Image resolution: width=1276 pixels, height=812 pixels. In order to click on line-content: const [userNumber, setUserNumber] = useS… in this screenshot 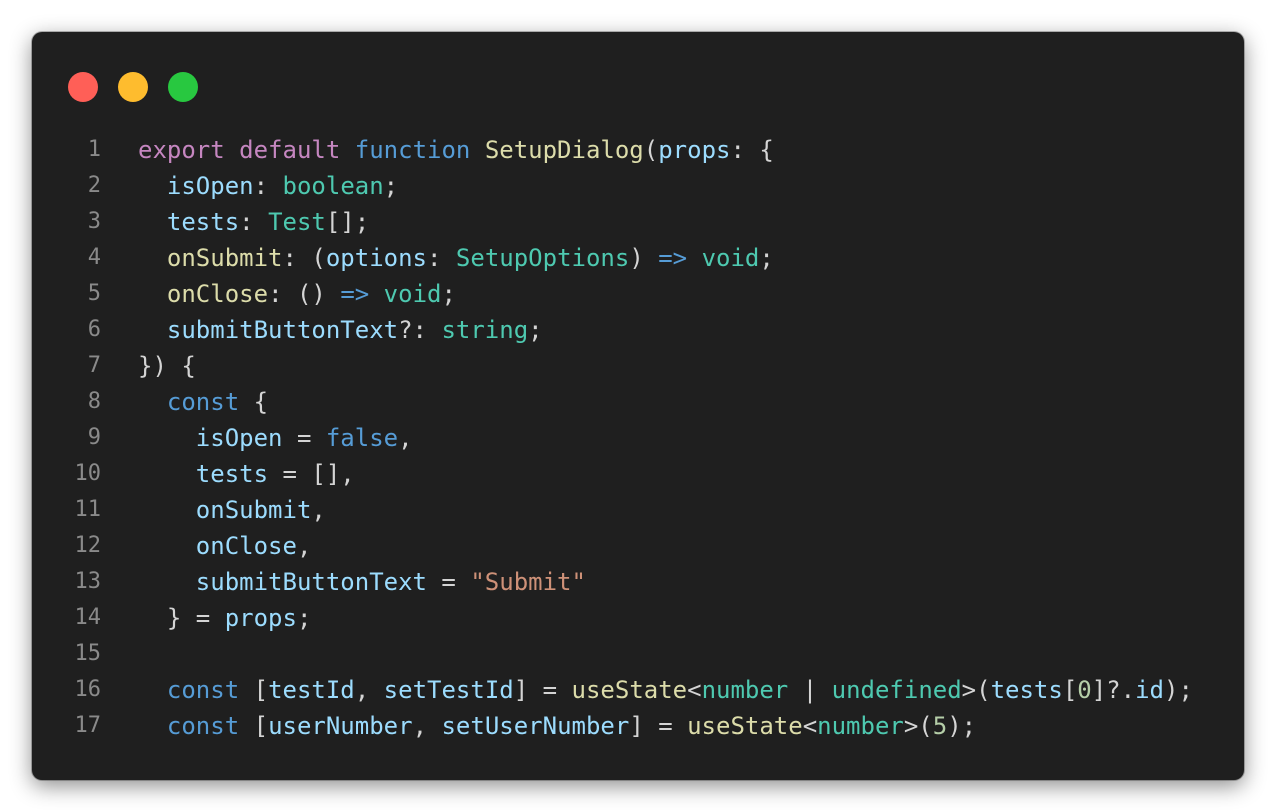, I will do `click(557, 726)`.